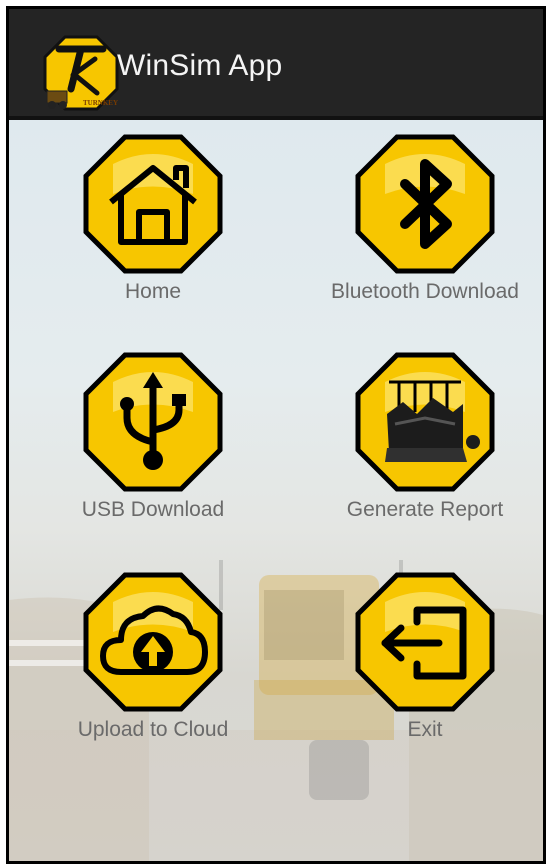 The height and width of the screenshot is (867, 548). I want to click on upload-to-cloud-label: Upload to Cloud, so click(153, 729).